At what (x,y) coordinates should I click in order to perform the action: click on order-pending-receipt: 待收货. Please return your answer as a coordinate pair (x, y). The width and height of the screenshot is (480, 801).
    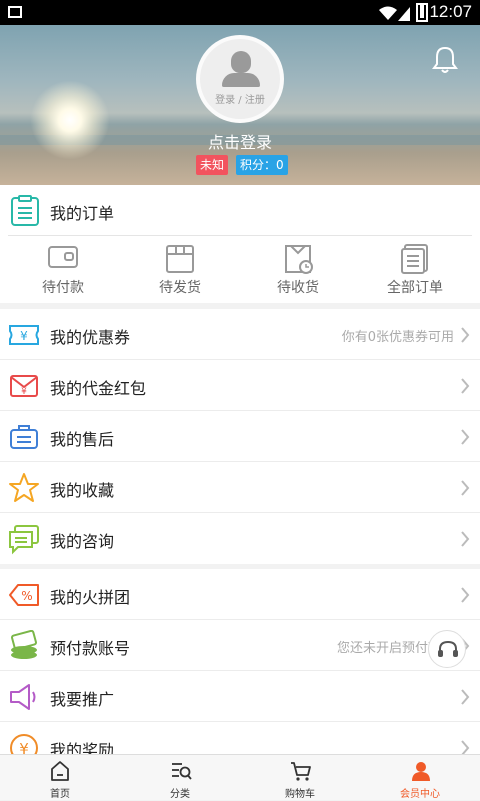
    Looking at the image, I should click on (298, 270).